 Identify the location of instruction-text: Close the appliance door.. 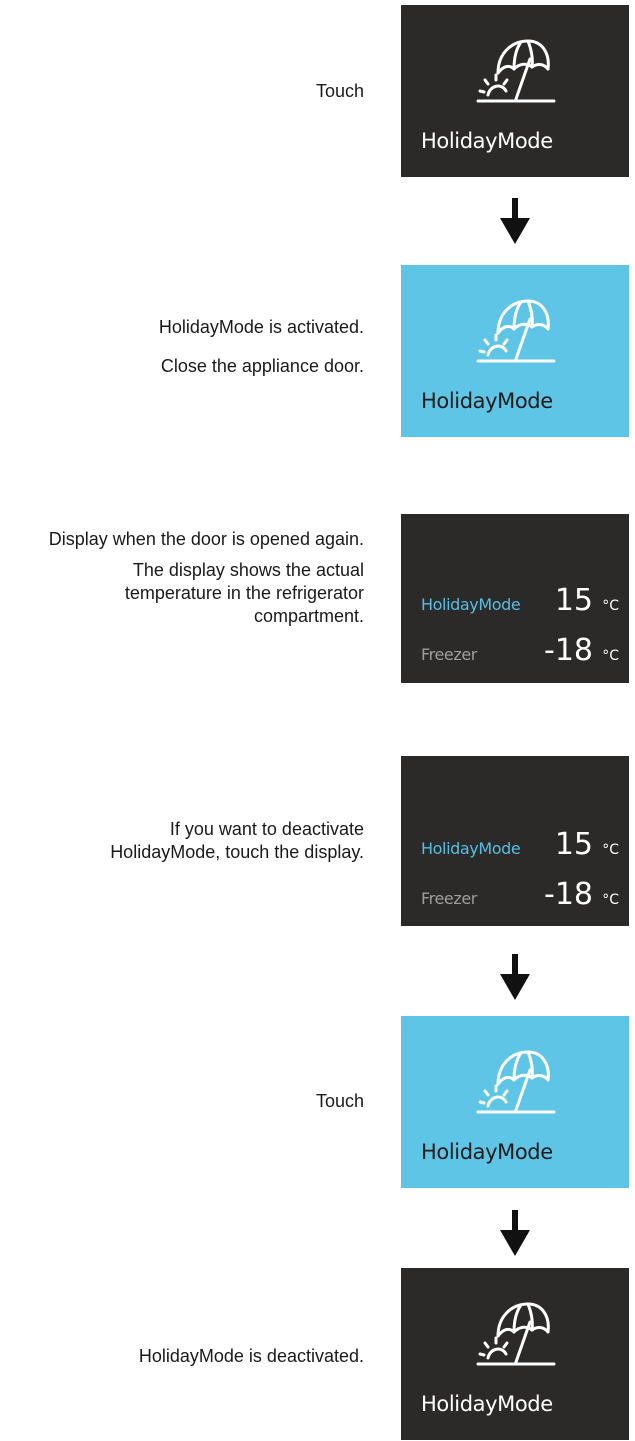
(262, 366).